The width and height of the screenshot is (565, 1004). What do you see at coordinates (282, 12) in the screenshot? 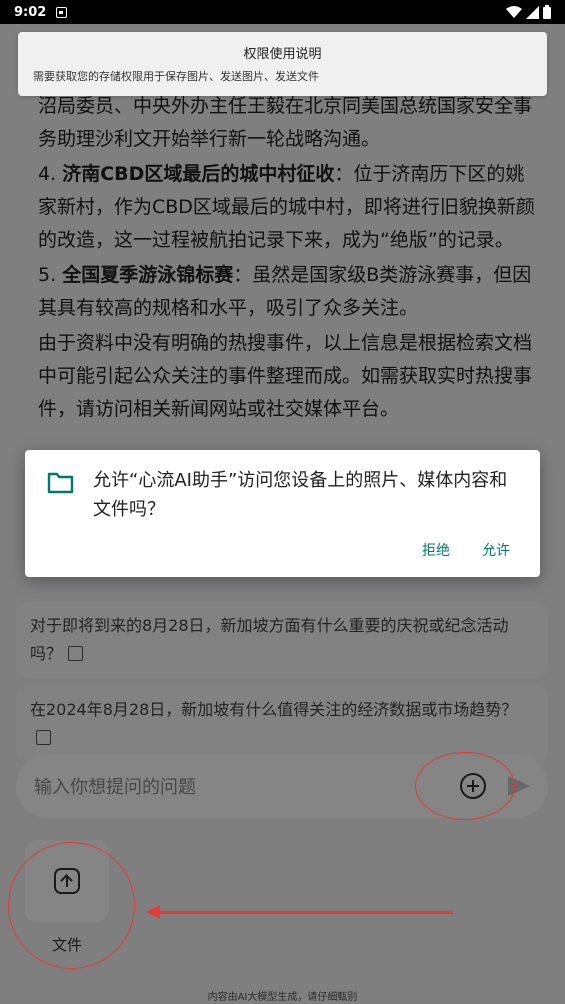
I see `status-bar: 9:02` at bounding box center [282, 12].